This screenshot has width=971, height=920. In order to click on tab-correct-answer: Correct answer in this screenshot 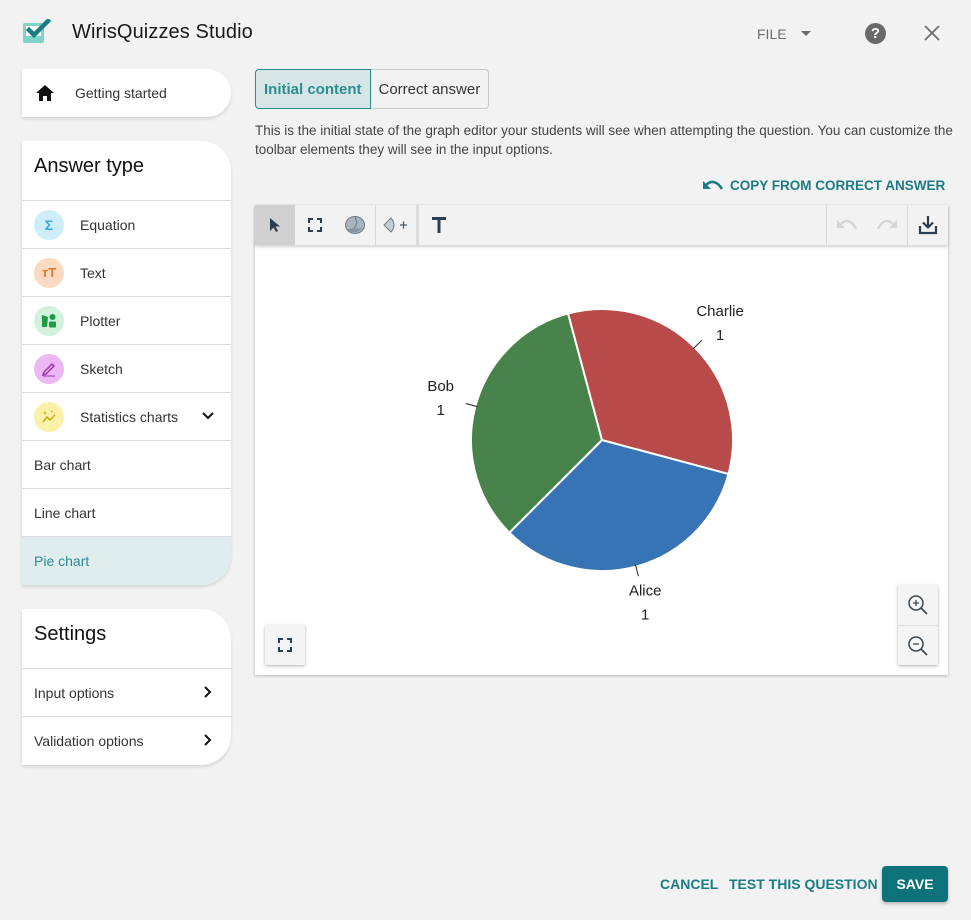, I will do `click(430, 89)`.